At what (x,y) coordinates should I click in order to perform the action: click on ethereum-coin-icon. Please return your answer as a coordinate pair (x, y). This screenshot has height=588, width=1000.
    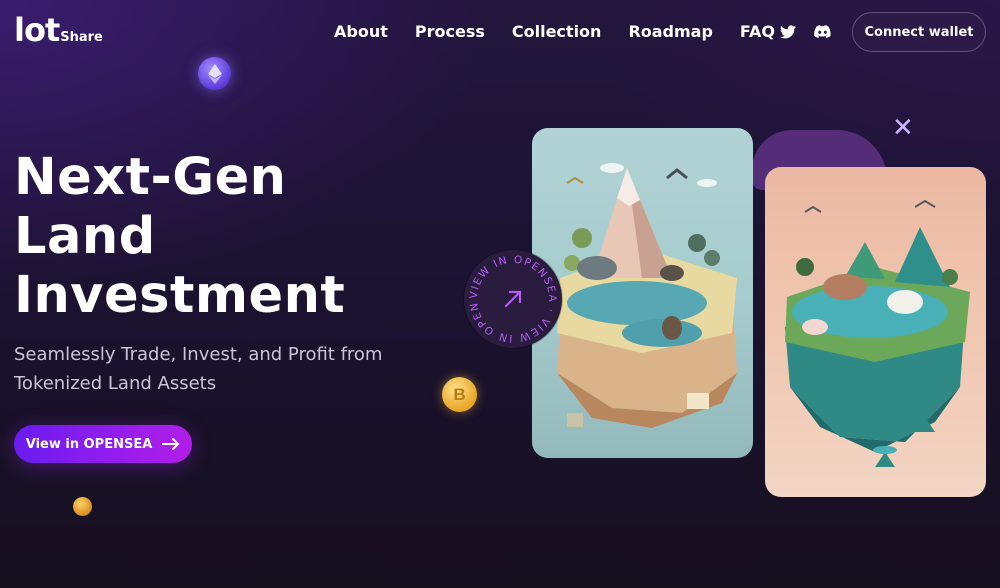
    Looking at the image, I should click on (214, 73).